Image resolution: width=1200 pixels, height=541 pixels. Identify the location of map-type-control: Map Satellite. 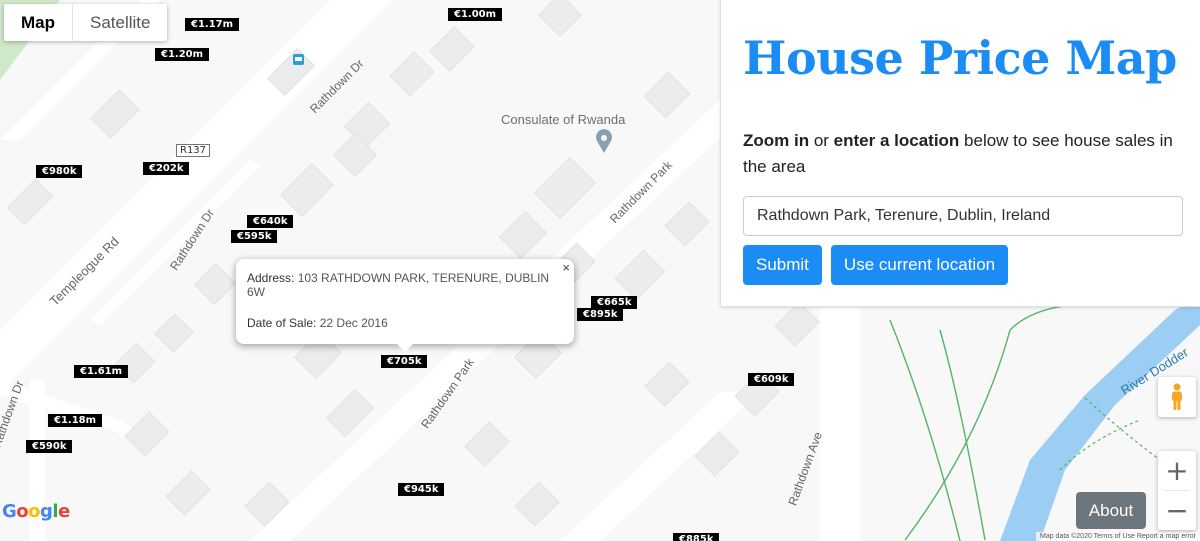
(86, 22).